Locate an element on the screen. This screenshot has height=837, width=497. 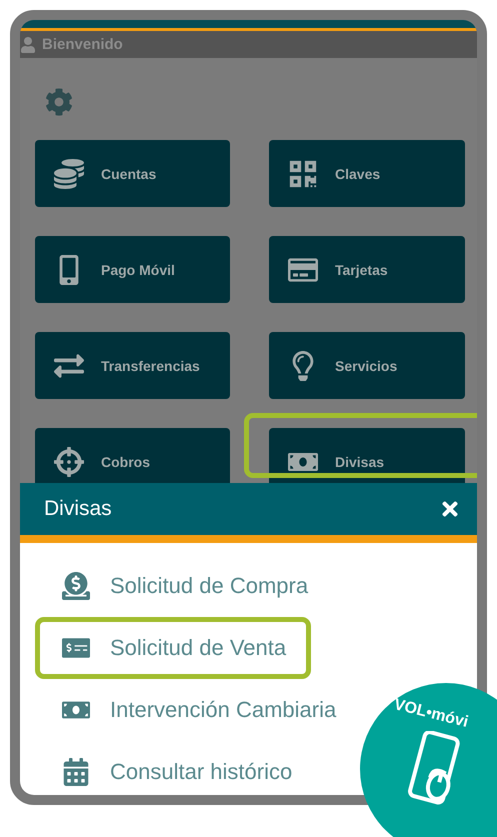
user-icon is located at coordinates (28, 44).